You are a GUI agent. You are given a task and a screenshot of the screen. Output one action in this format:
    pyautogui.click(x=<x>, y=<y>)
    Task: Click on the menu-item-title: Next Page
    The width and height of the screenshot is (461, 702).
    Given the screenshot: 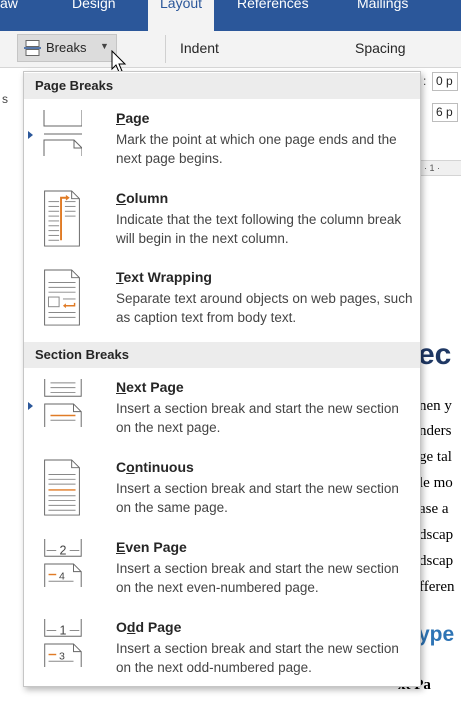 What is the action you would take?
    pyautogui.click(x=150, y=387)
    